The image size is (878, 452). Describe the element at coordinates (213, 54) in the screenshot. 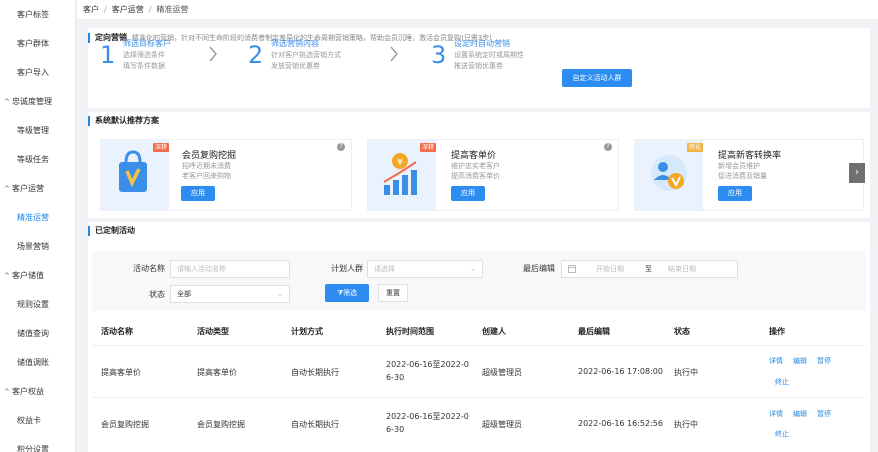

I see `chevron-right-icon` at that location.